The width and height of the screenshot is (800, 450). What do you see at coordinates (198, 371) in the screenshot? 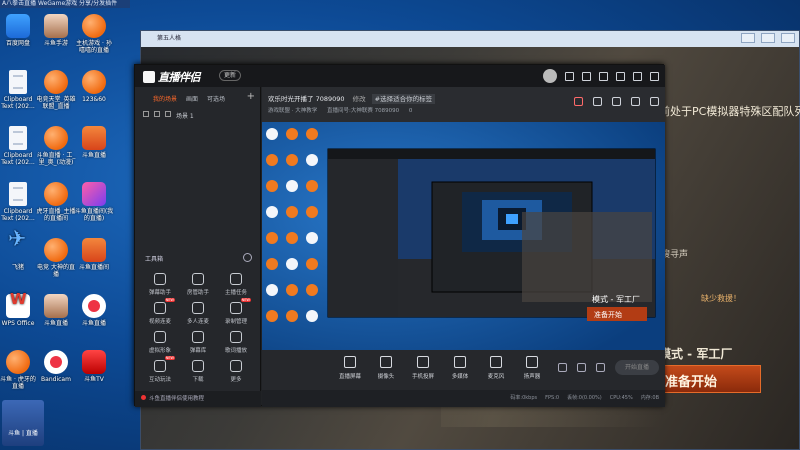
I see `tool-item: 下载` at bounding box center [198, 371].